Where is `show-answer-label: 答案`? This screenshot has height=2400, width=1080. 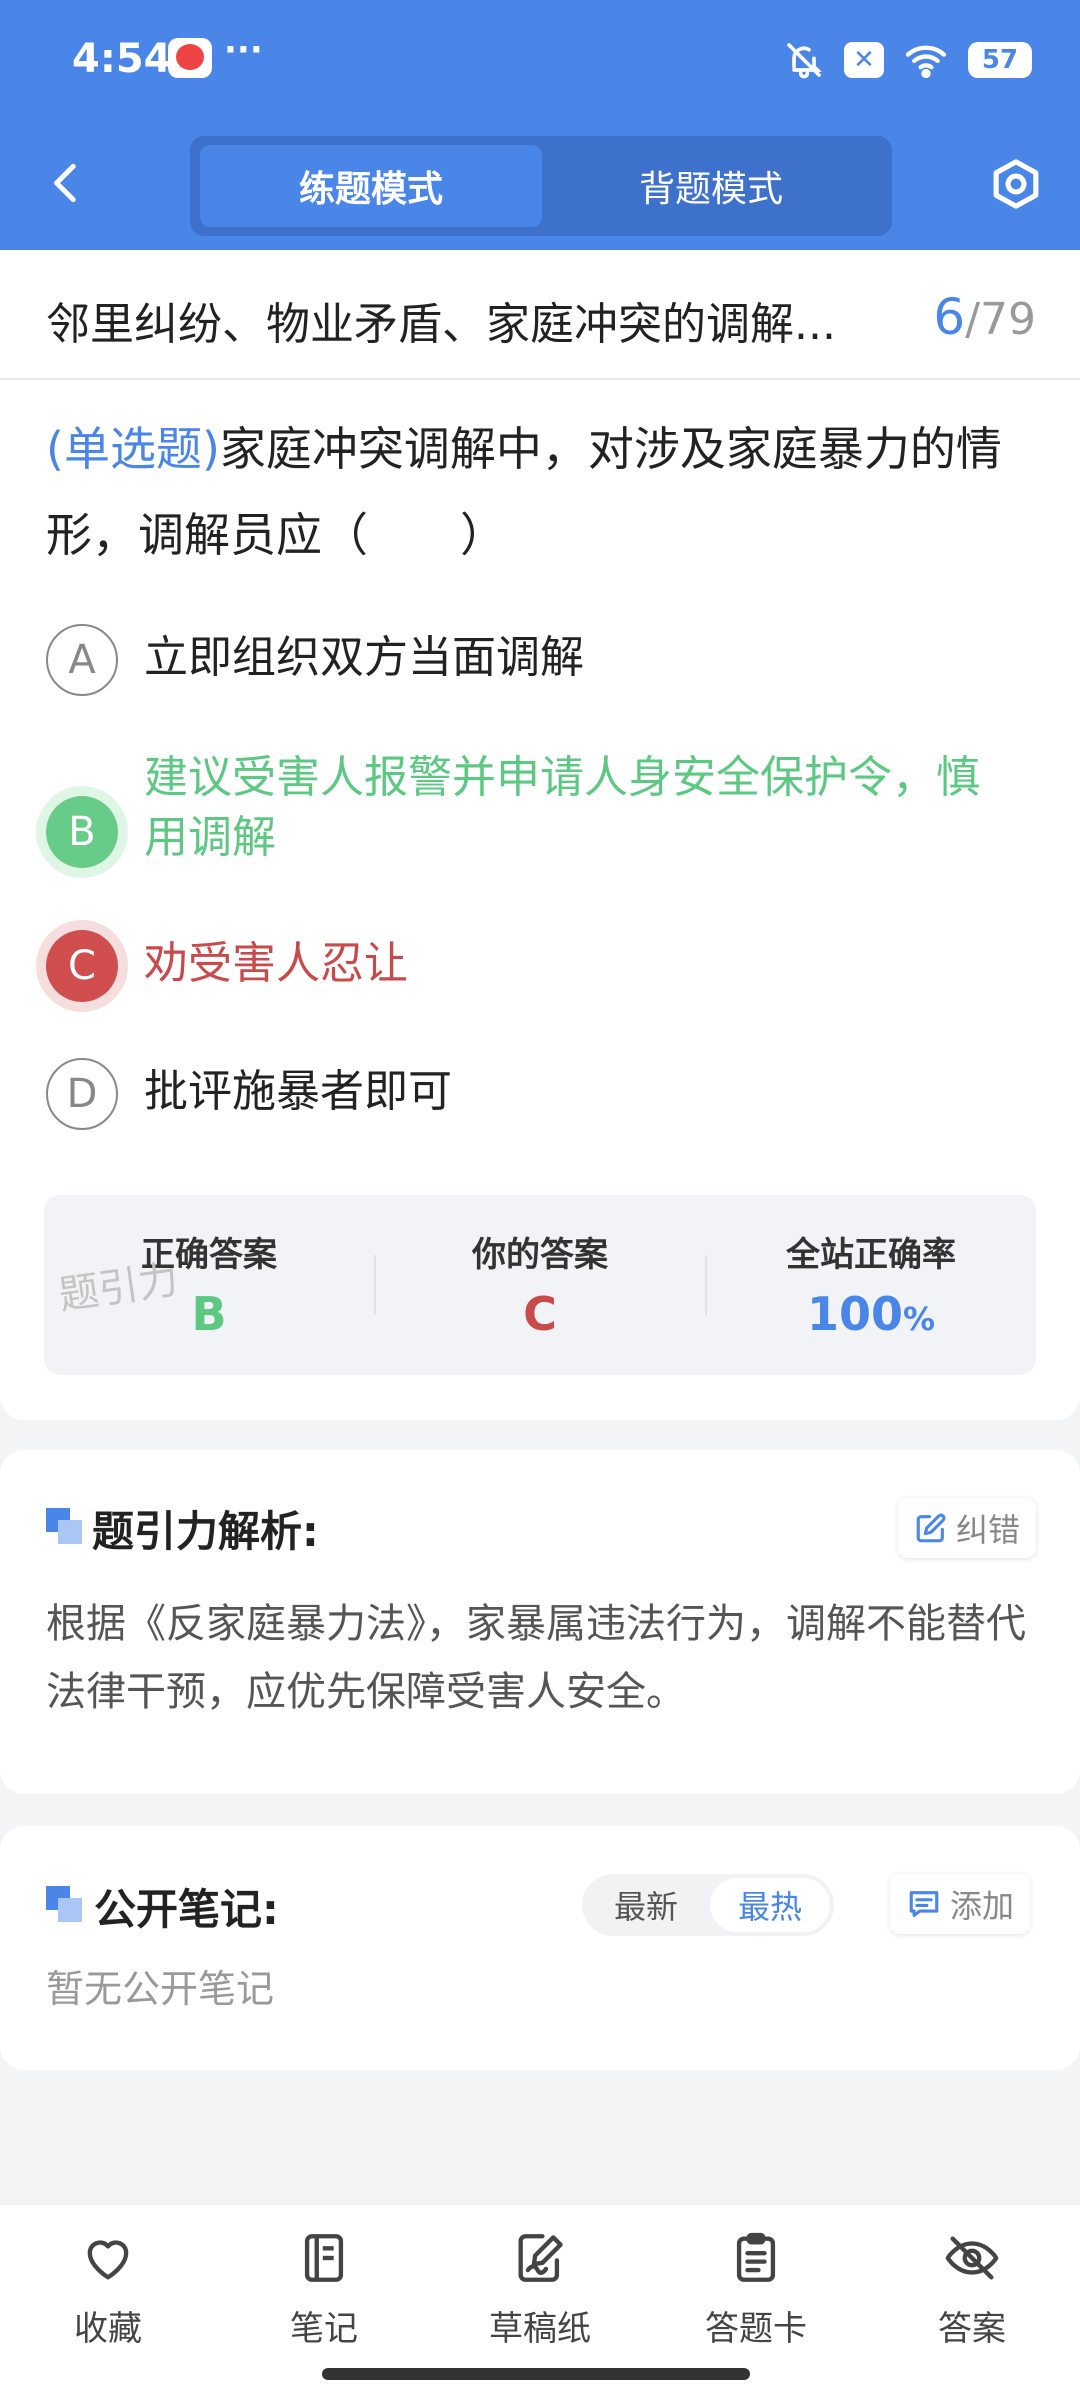
show-answer-label: 答案 is located at coordinates (972, 2329).